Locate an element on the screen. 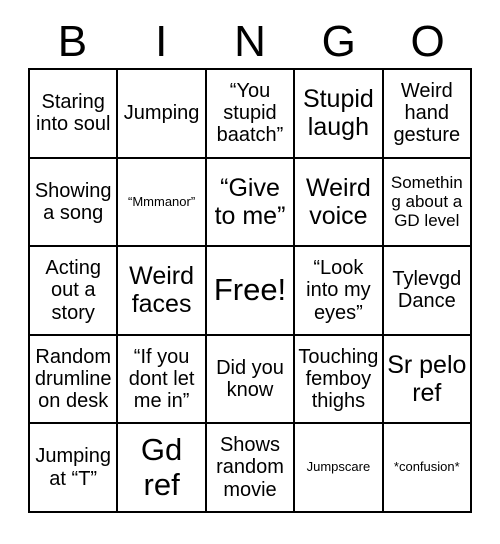  bingo-cell-r4c3: Did you know is located at coordinates (251, 380).